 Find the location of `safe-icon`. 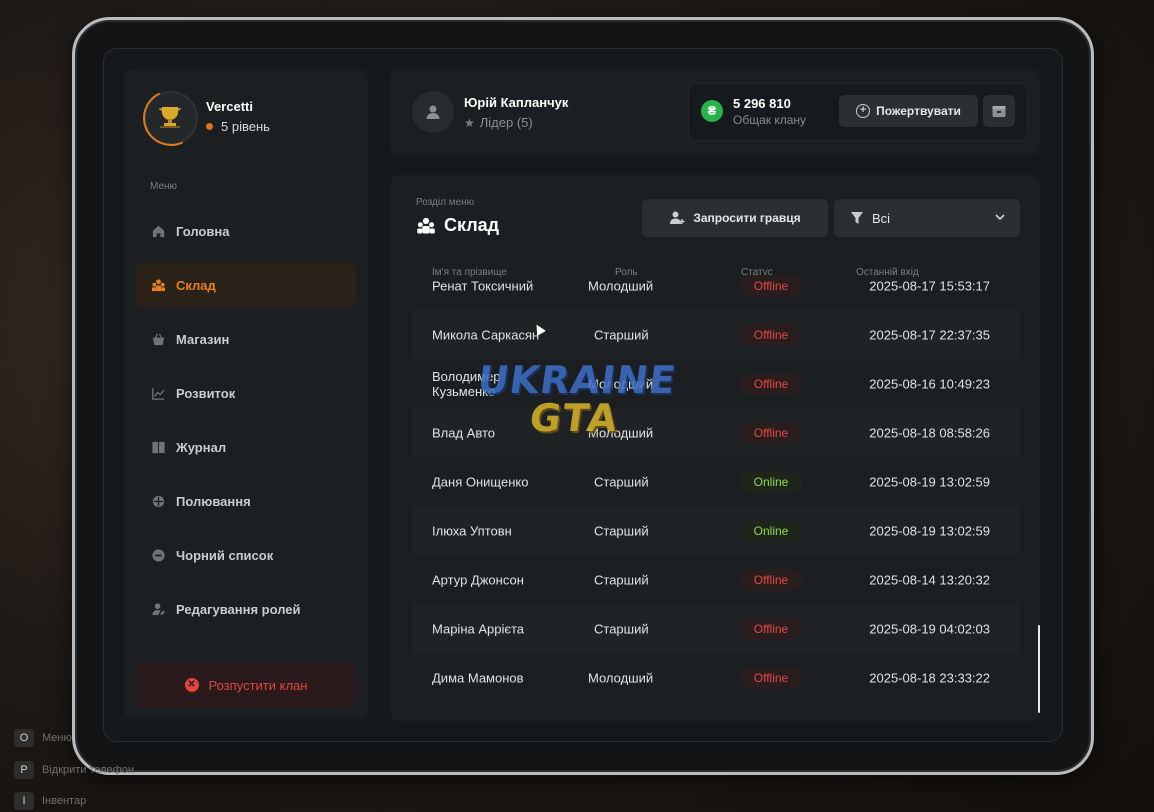

safe-icon is located at coordinates (999, 111).